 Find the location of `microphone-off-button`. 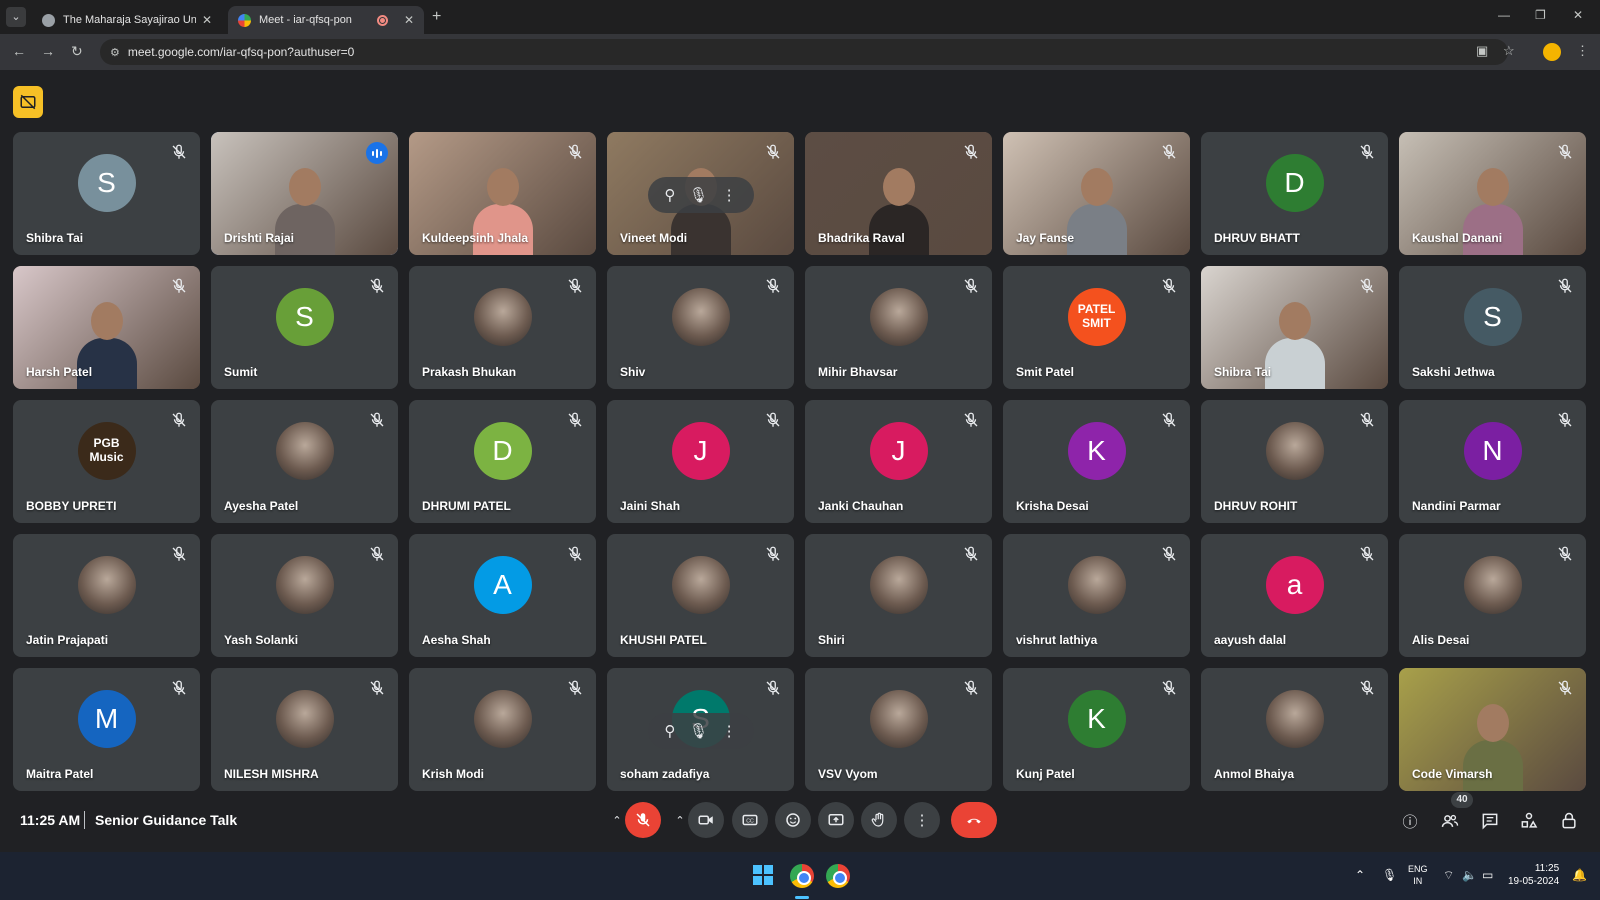

microphone-off-button is located at coordinates (643, 820).